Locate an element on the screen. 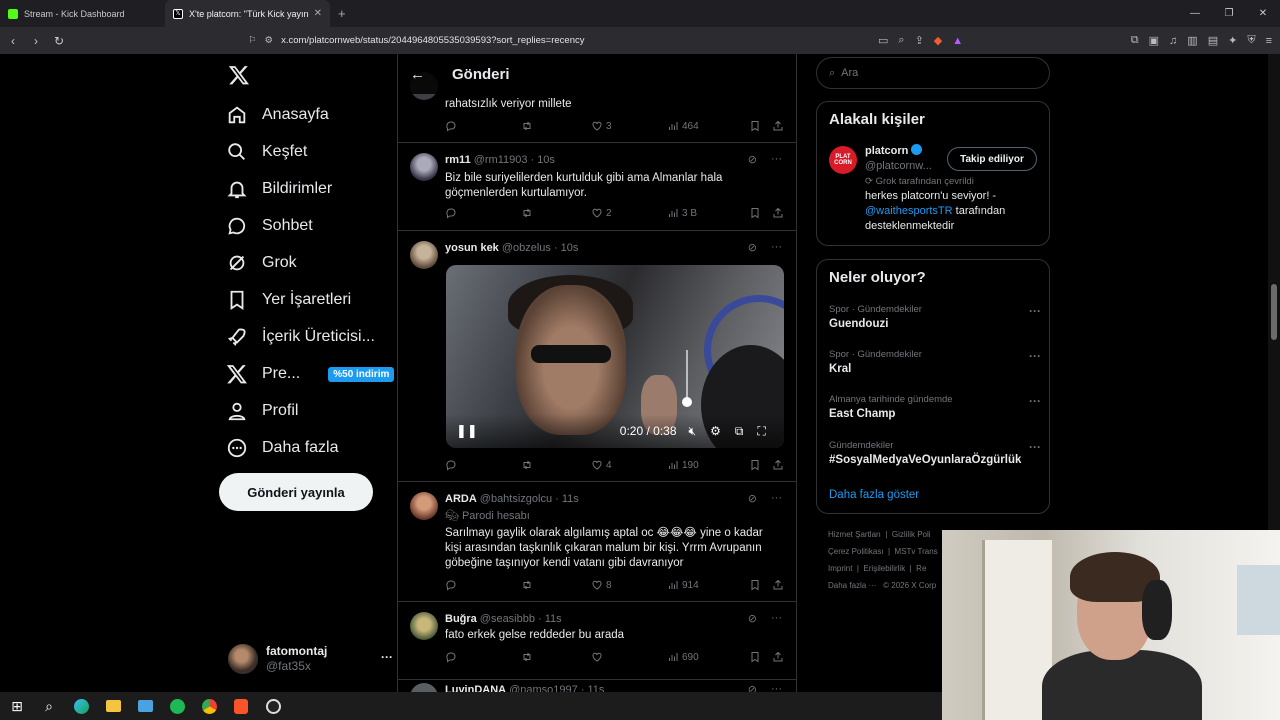 Image resolution: width=1280 pixels, height=720 pixels. nav-premium: Pre... %50 indirim is located at coordinates (310, 374).